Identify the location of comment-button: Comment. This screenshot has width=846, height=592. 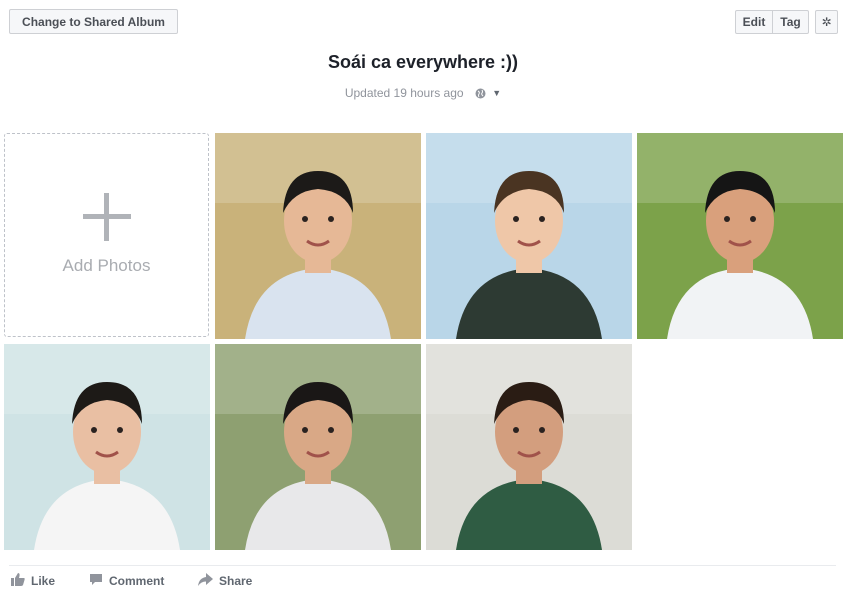
(126, 581).